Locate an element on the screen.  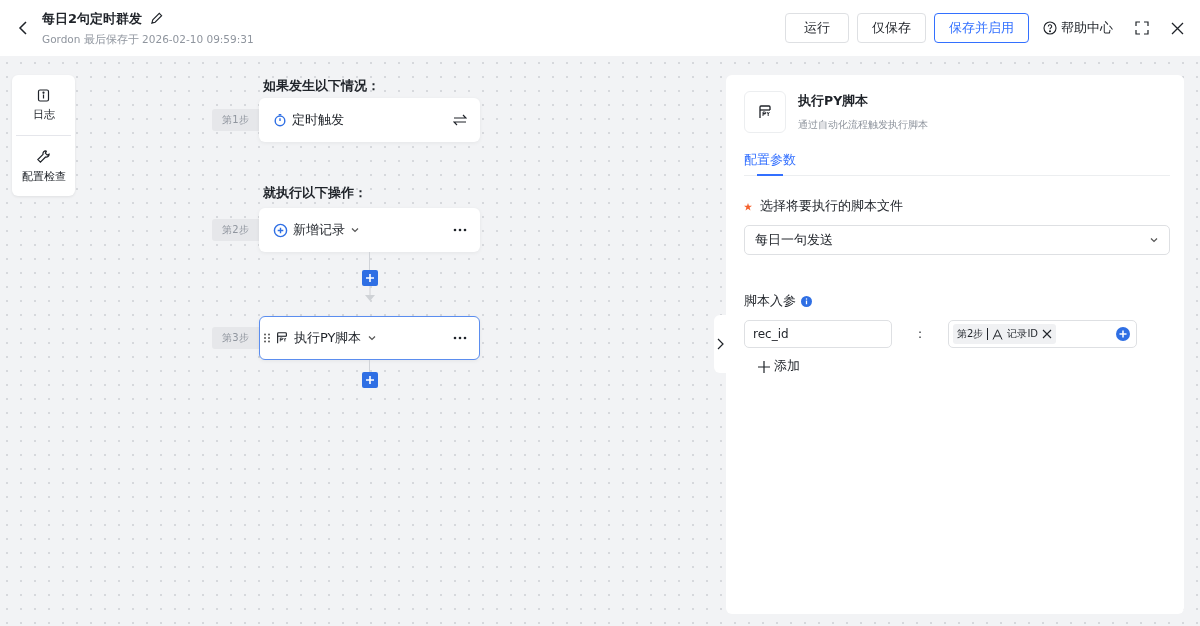
step-tag: 第1步 is located at coordinates (235, 120).